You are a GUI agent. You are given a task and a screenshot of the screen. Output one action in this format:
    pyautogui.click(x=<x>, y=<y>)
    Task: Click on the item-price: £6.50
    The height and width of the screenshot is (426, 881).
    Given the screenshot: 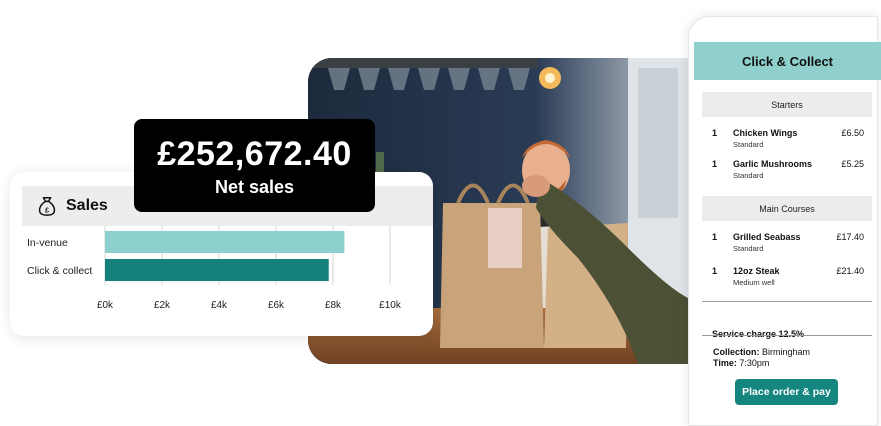 What is the action you would take?
    pyautogui.click(x=852, y=133)
    